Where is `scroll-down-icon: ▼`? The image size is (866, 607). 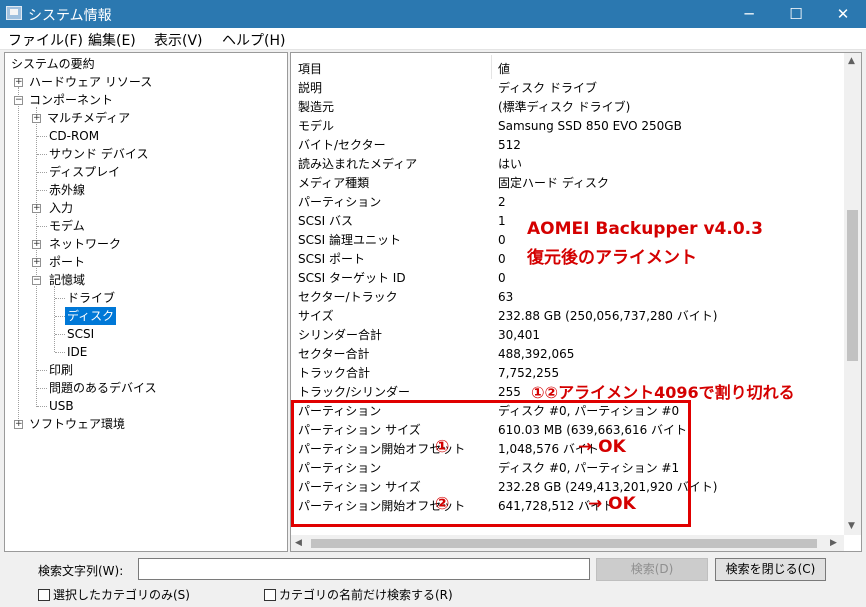
scroll-down-icon: ▼ is located at coordinates (851, 526).